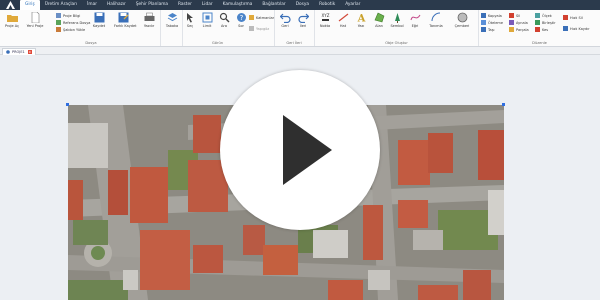 The width and height of the screenshot is (600, 300). Describe the element at coordinates (511, 29) in the screenshot. I see `explode-icon` at that location.